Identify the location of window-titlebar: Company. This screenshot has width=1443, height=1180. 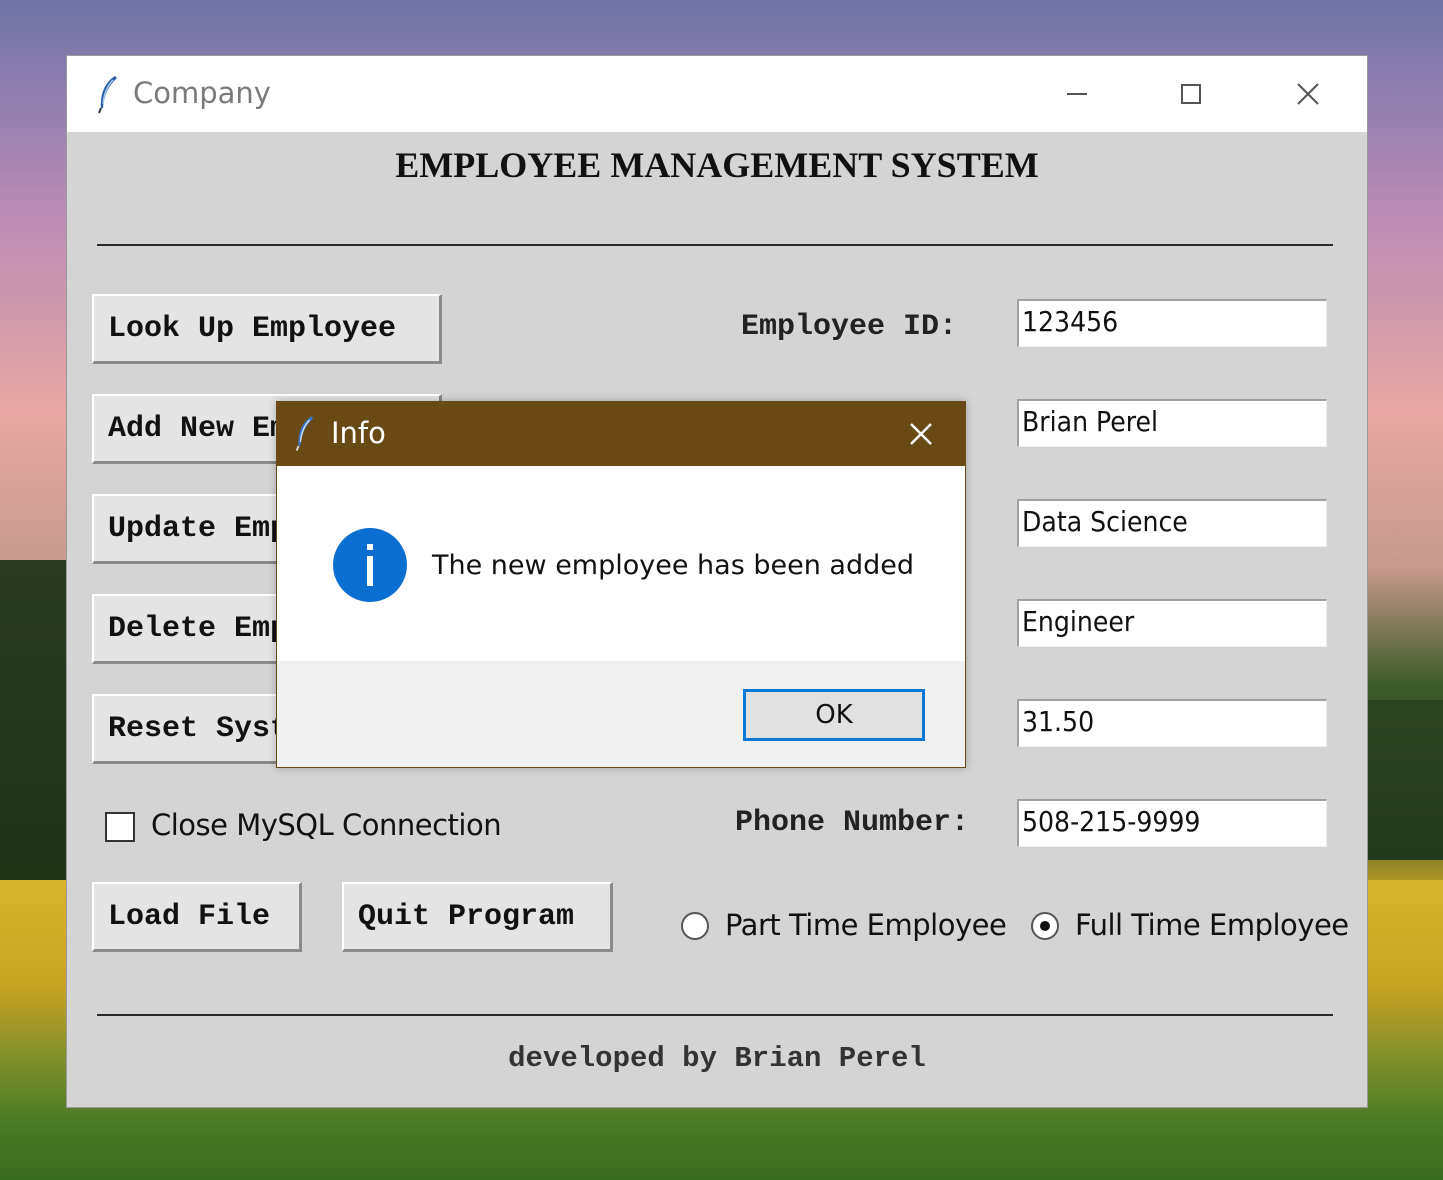
(717, 94).